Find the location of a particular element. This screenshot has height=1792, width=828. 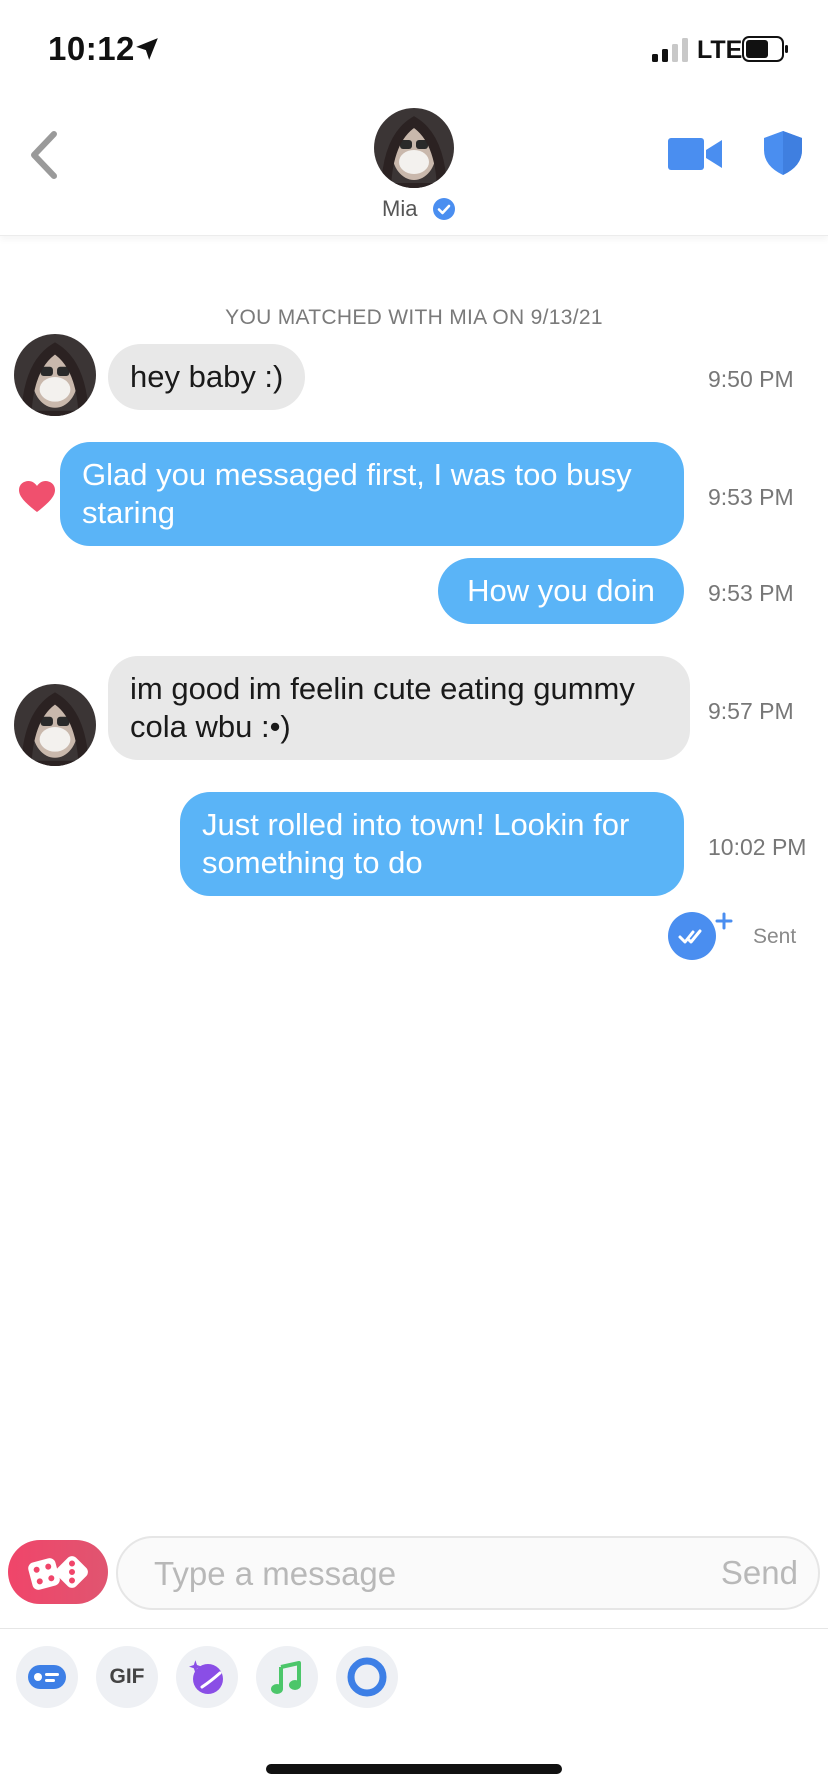

status-time: 10:12 is located at coordinates (91, 48).